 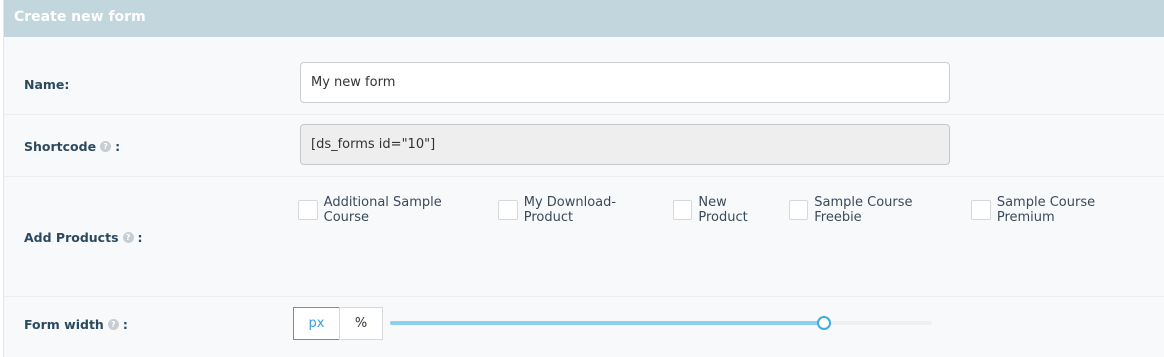 I want to click on width-unit-toggle: px %, so click(x=338, y=323).